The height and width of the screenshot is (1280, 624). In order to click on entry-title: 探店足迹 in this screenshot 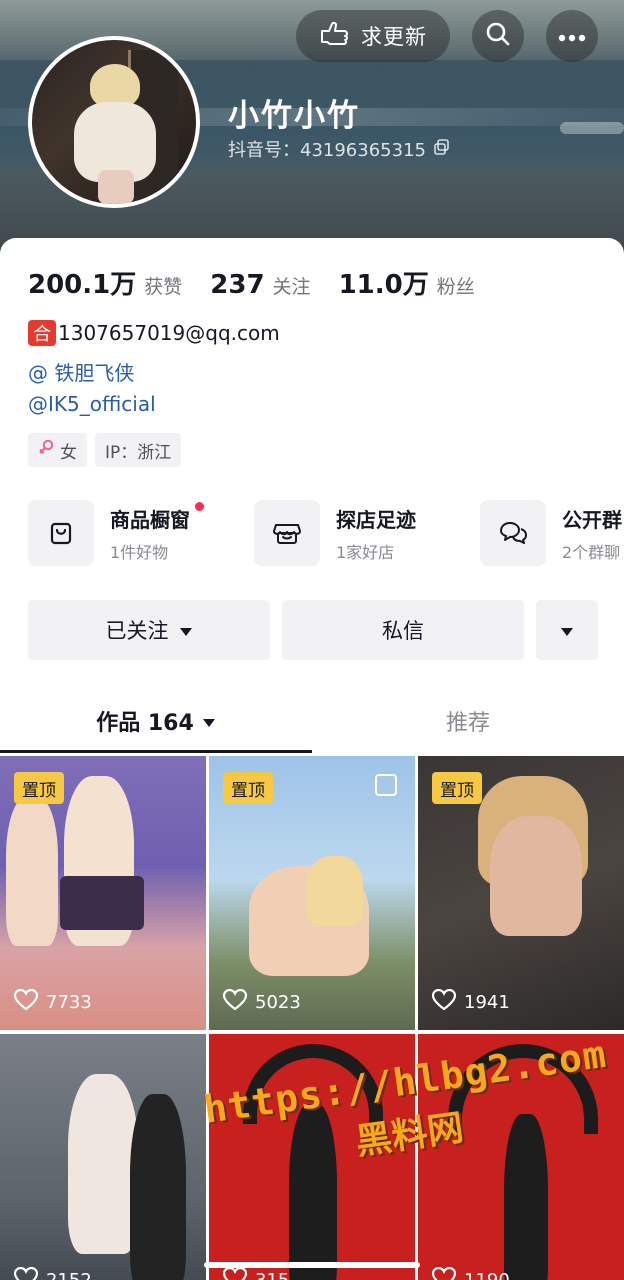, I will do `click(376, 519)`.